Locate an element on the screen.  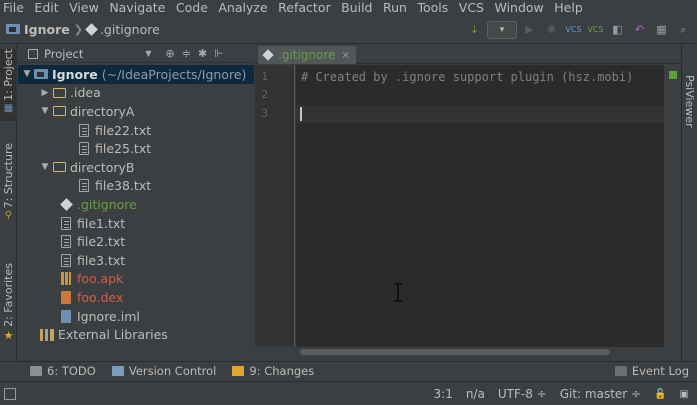
chevron-down-icon: ▼ is located at coordinates (148, 53).